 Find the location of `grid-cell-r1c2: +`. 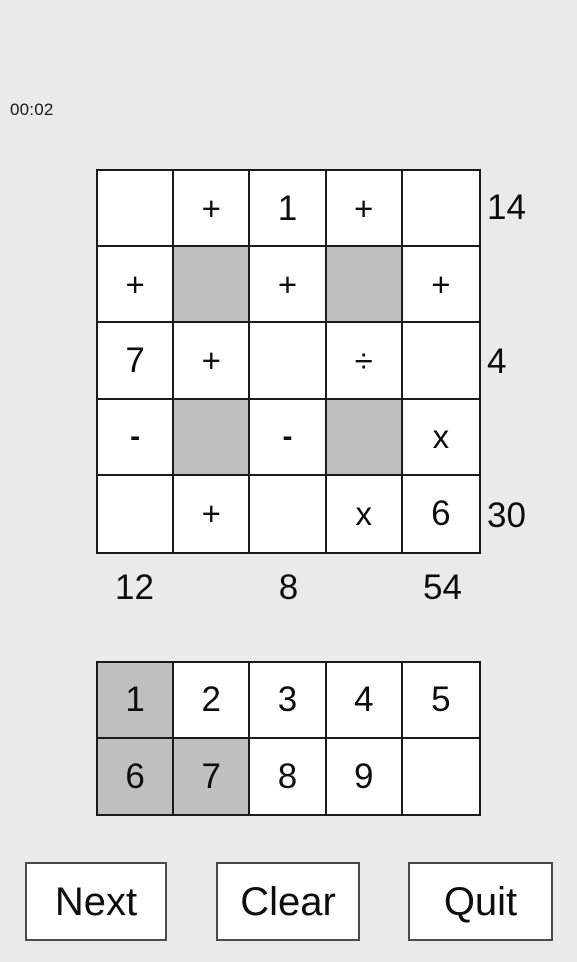

grid-cell-r1c2: + is located at coordinates (288, 285).